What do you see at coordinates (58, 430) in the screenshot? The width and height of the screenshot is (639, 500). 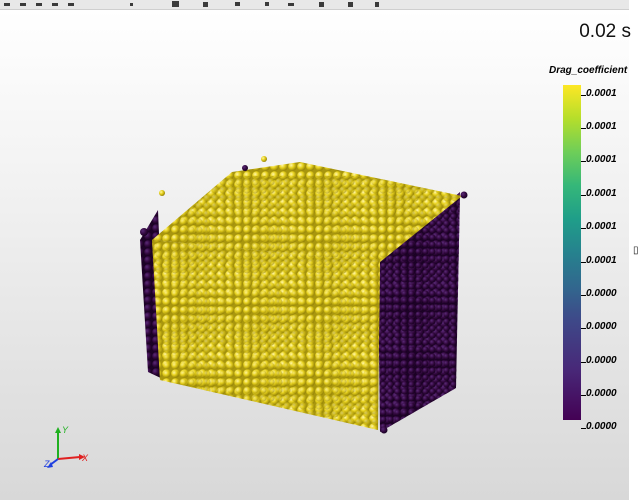 I see `y-axis-arrow` at bounding box center [58, 430].